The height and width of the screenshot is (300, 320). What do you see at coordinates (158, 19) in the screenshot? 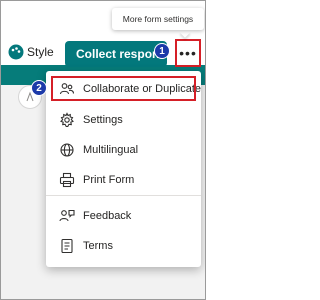
I see `more-options-tooltip: More form settings` at bounding box center [158, 19].